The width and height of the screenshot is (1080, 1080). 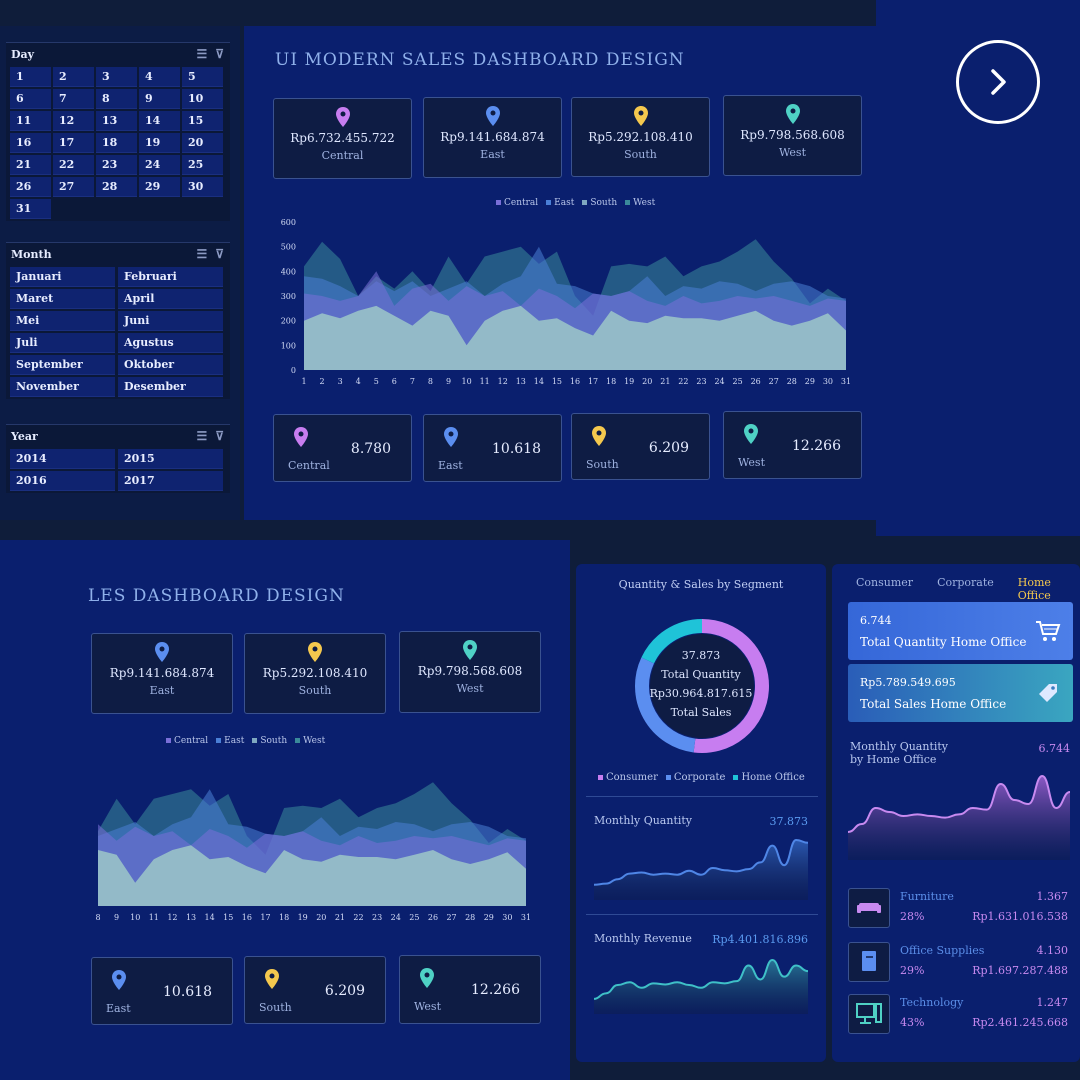 I want to click on x-tick-label: 18, so click(x=611, y=381).